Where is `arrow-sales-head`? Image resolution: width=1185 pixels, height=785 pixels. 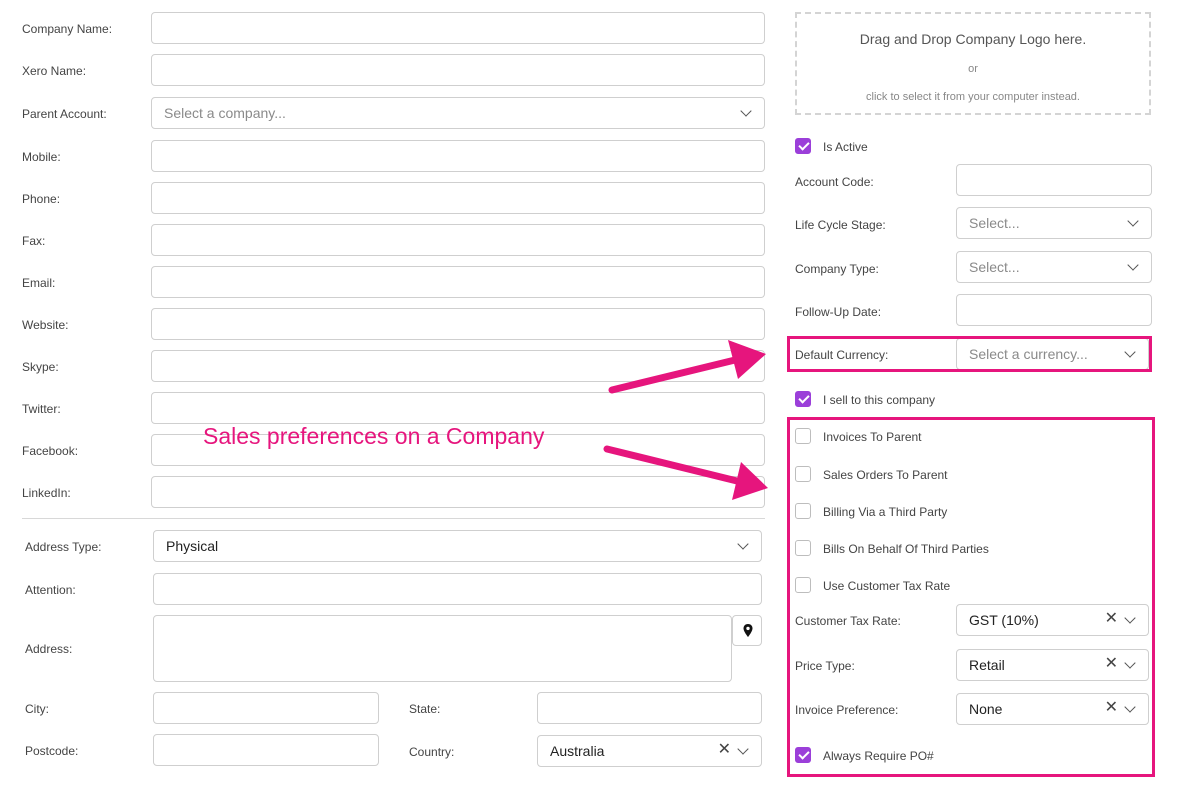 arrow-sales-head is located at coordinates (750, 481).